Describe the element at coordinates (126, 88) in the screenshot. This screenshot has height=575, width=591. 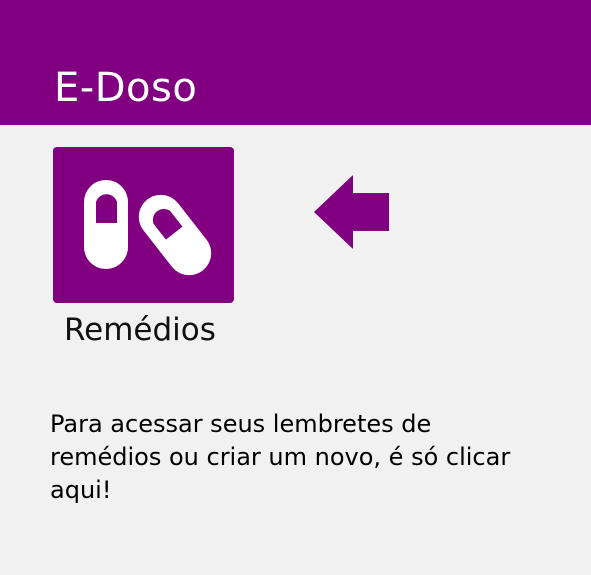
I see `app-title: E-Doso` at that location.